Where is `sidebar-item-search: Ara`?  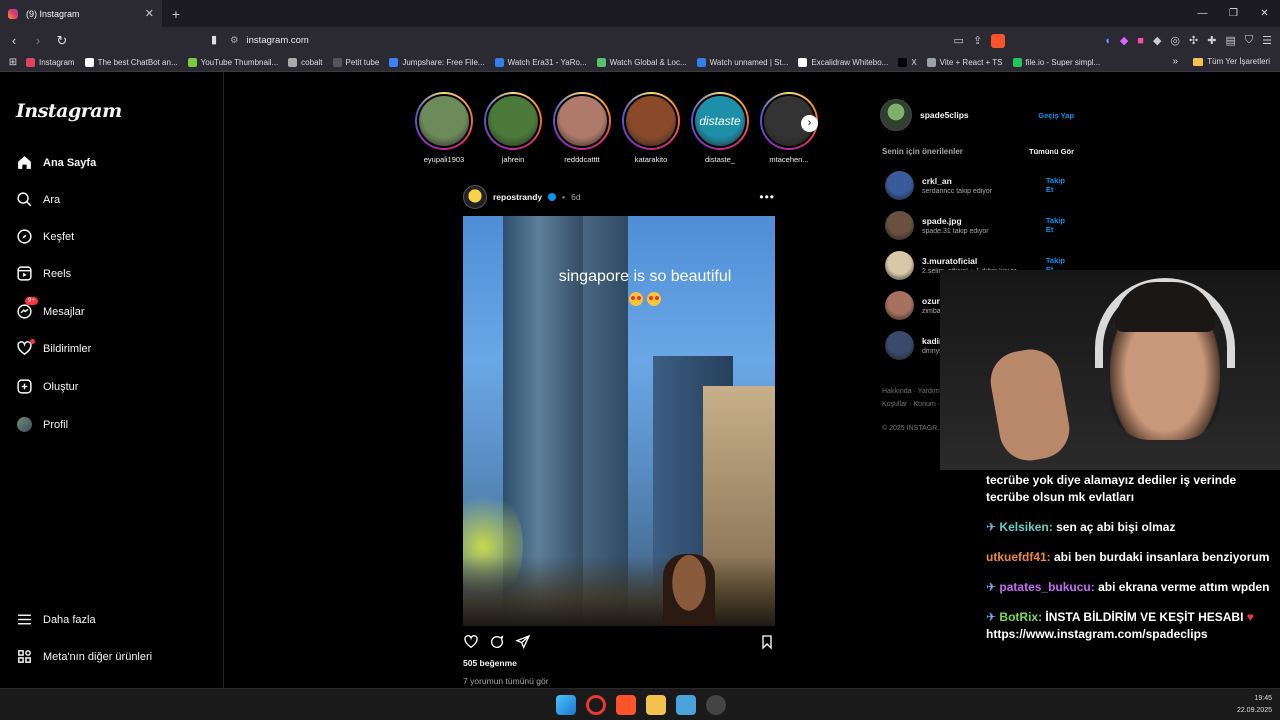 sidebar-item-search: Ara is located at coordinates (38, 199).